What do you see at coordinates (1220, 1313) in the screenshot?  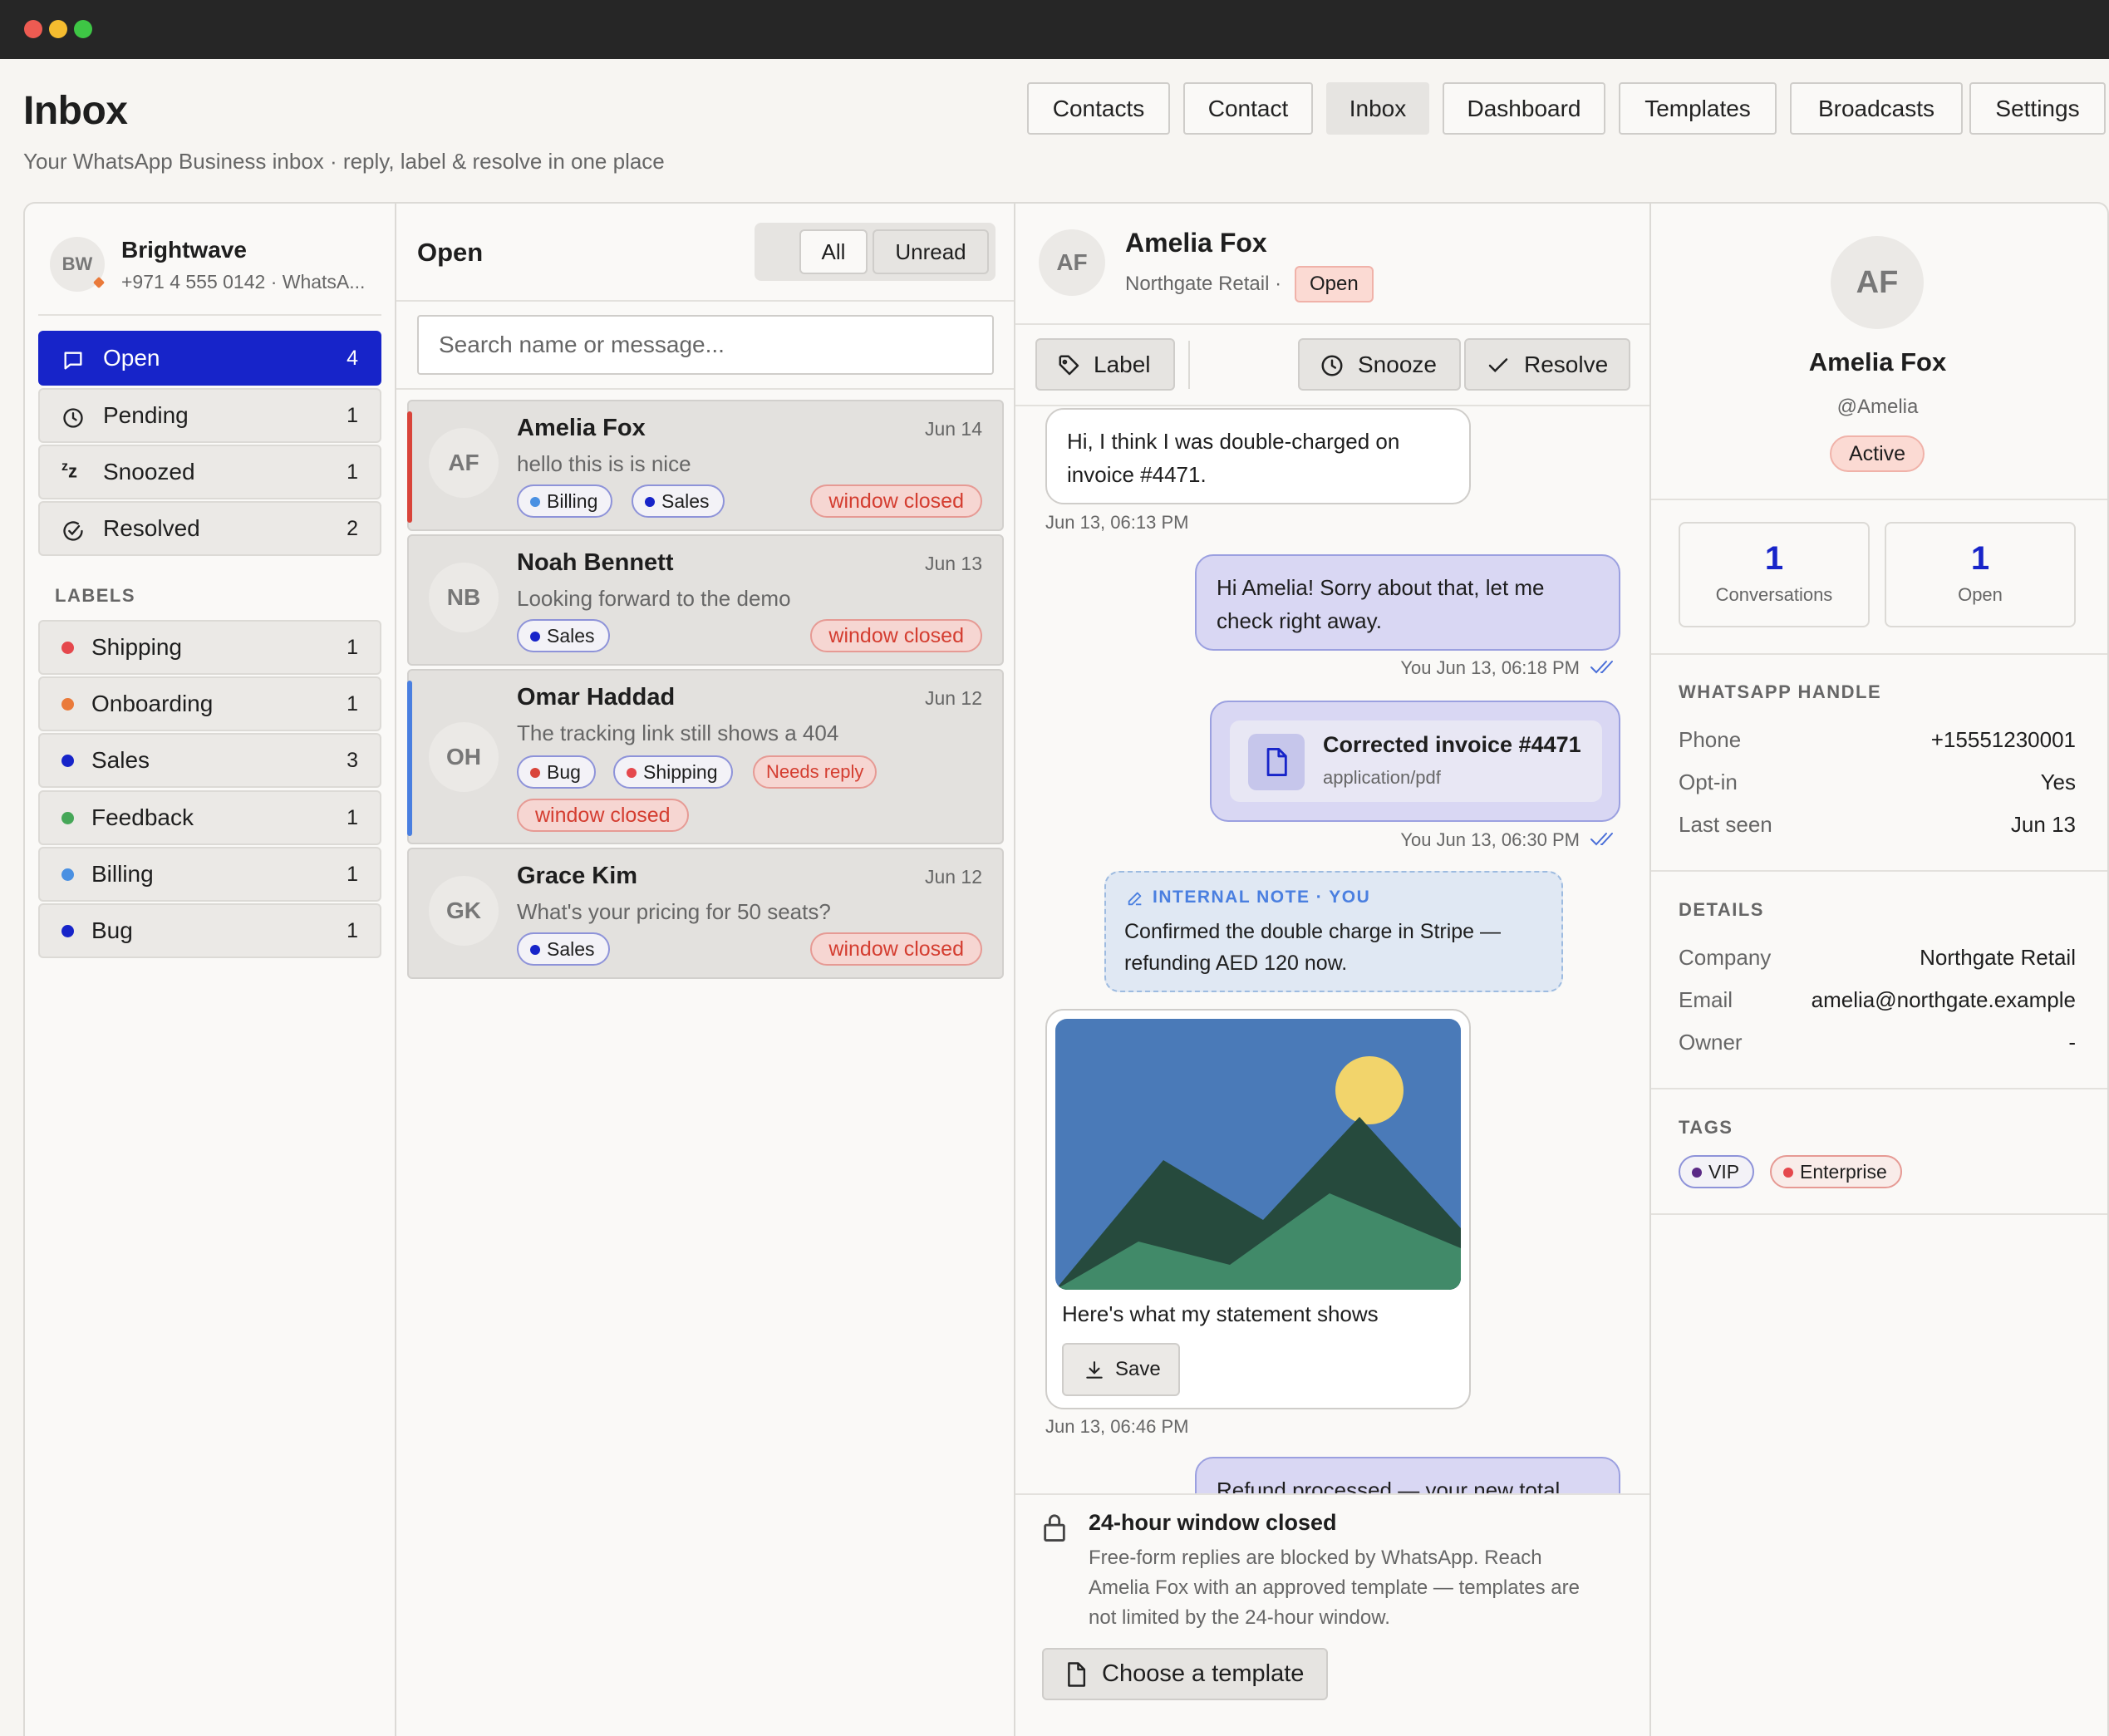 I see `image-caption: Here's what my statement shows` at bounding box center [1220, 1313].